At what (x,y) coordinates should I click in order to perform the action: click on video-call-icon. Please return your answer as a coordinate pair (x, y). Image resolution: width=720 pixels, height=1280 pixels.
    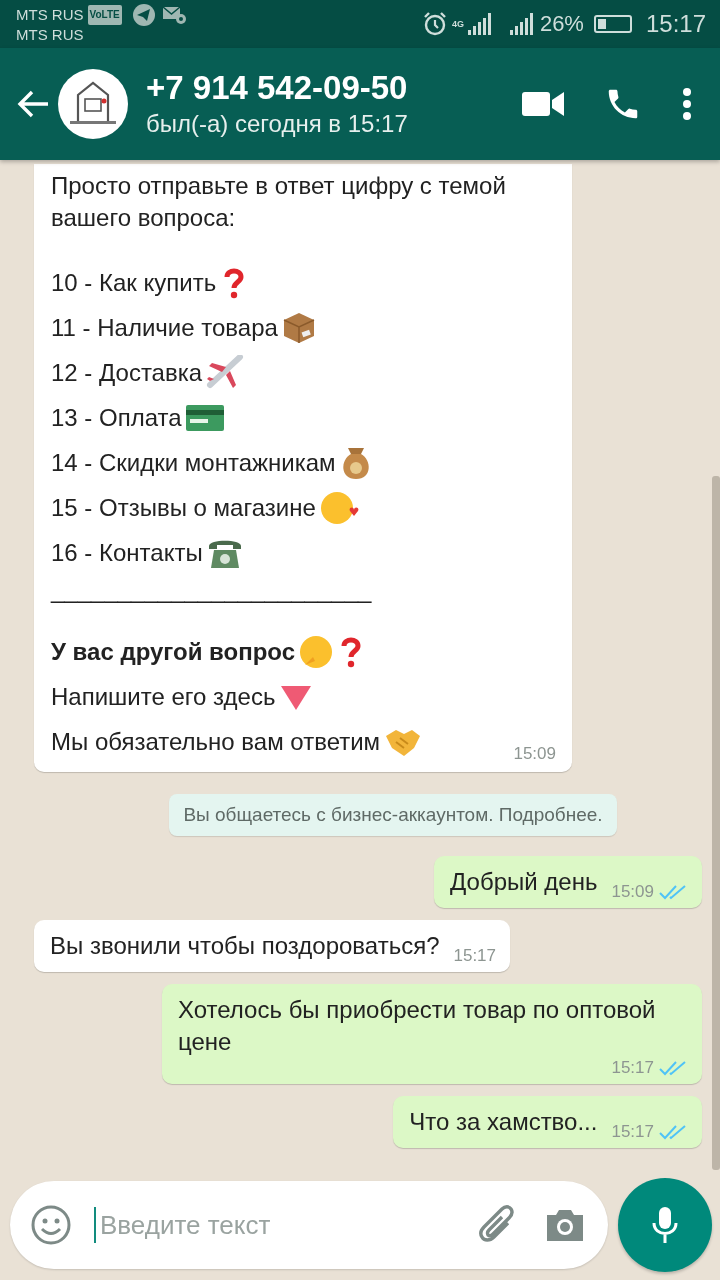
    Looking at the image, I should click on (543, 104).